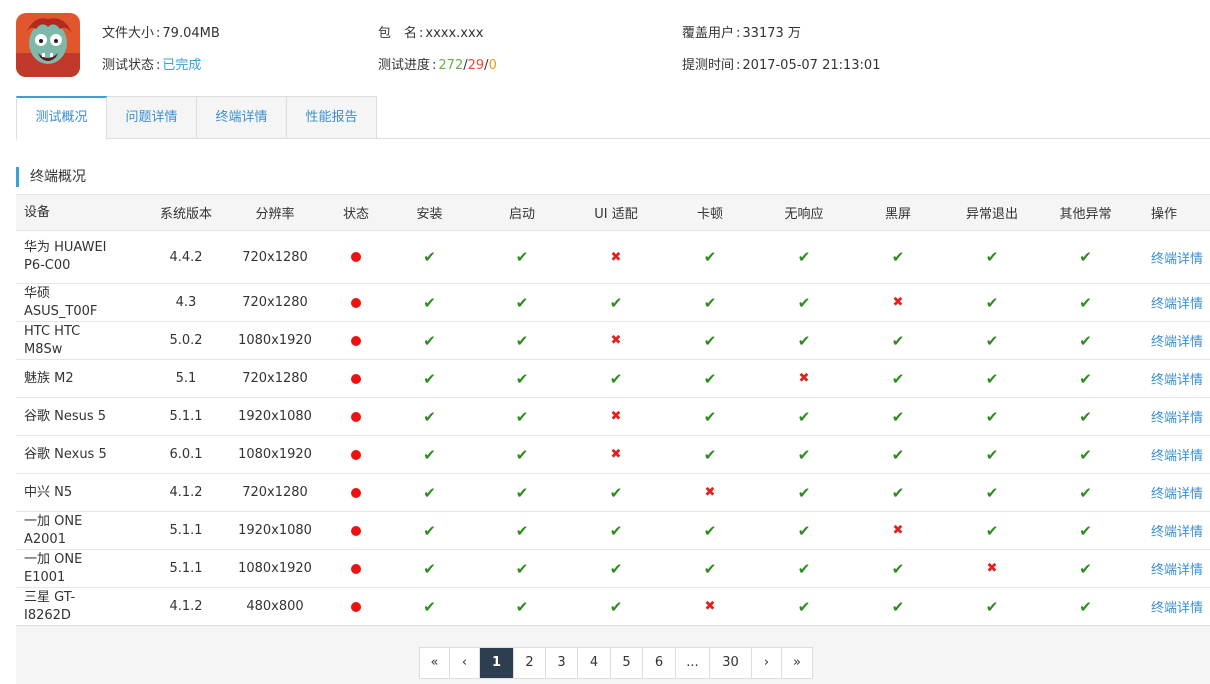 This screenshot has width=1210, height=684. What do you see at coordinates (186, 454) in the screenshot?
I see `cell-os: 6.0.1` at bounding box center [186, 454].